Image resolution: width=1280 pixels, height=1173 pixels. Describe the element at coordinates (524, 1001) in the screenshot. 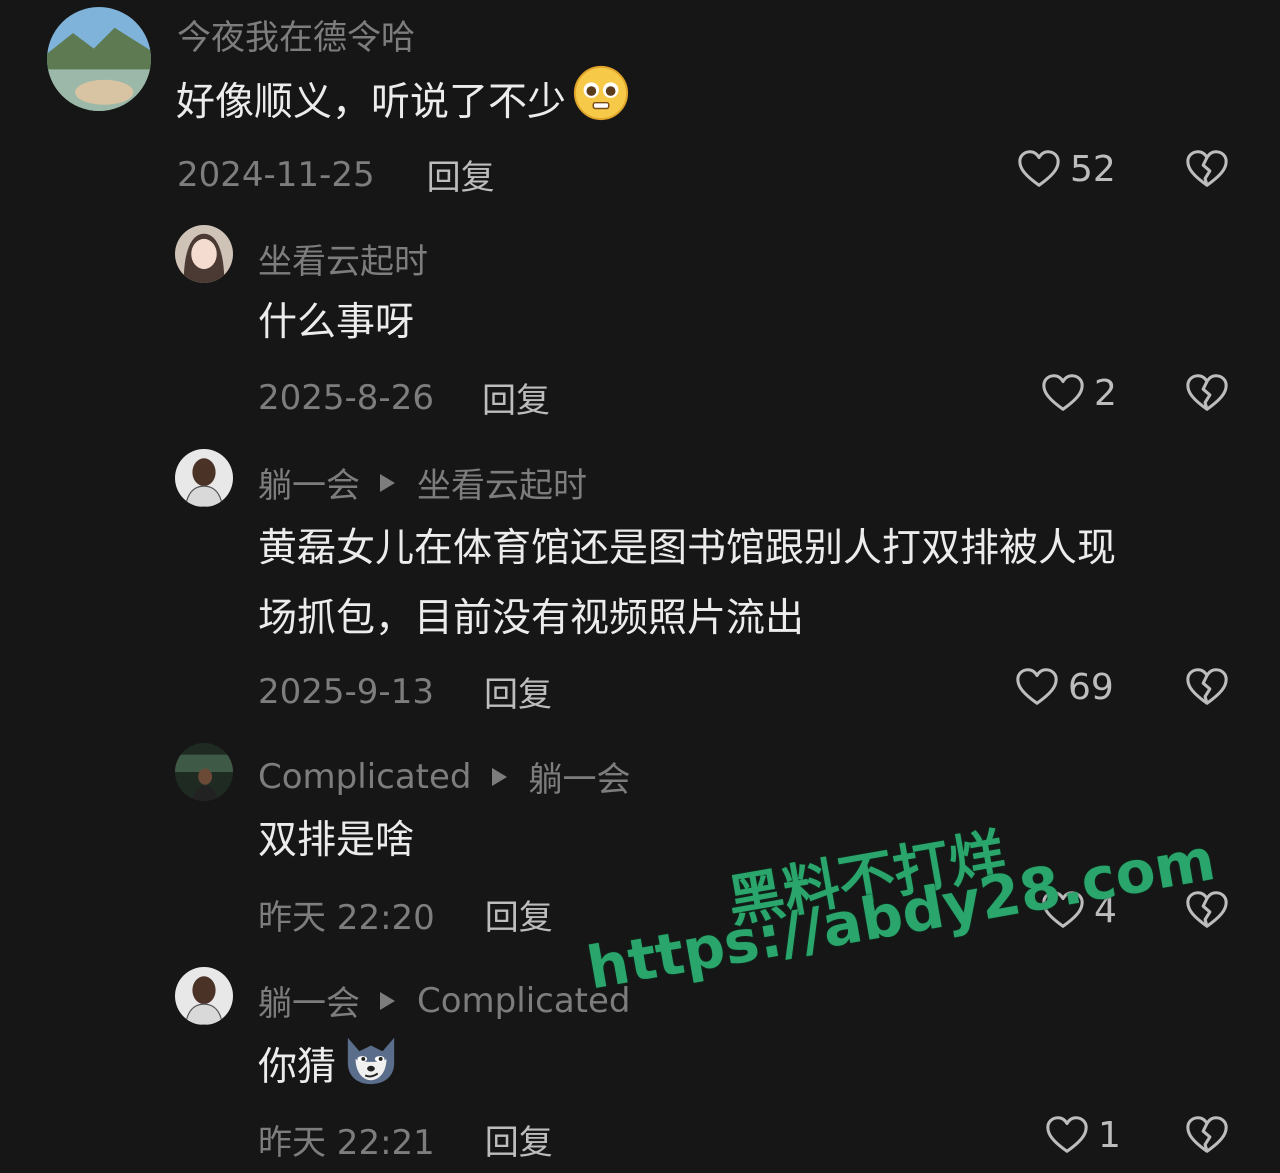

I see `reply-to-username: Complicated` at that location.